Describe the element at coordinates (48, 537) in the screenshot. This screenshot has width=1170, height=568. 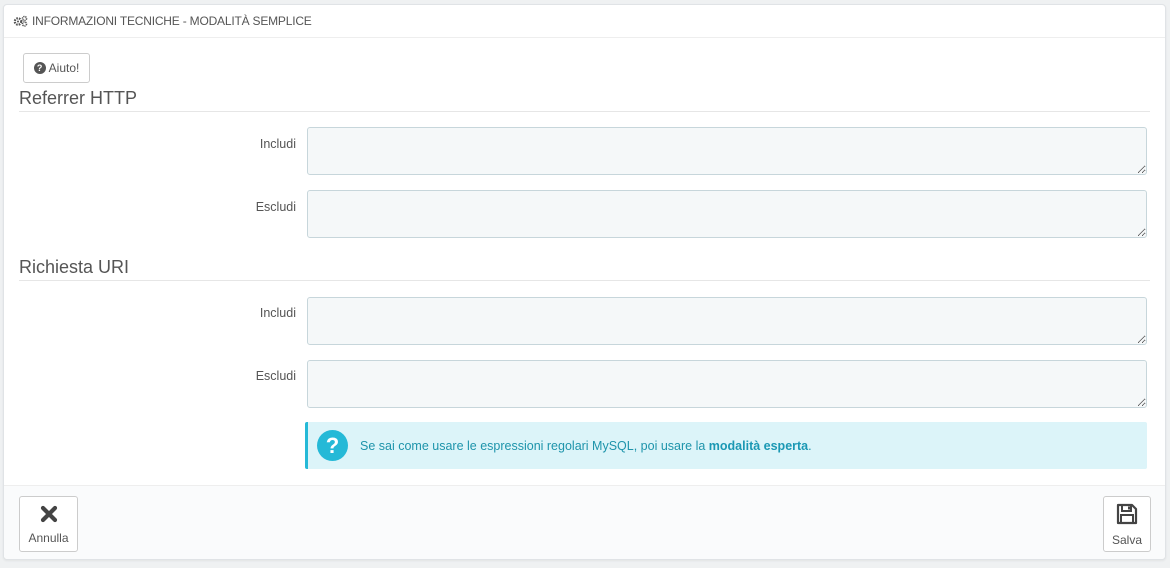
I see `cancel-button-label: Annulla` at that location.